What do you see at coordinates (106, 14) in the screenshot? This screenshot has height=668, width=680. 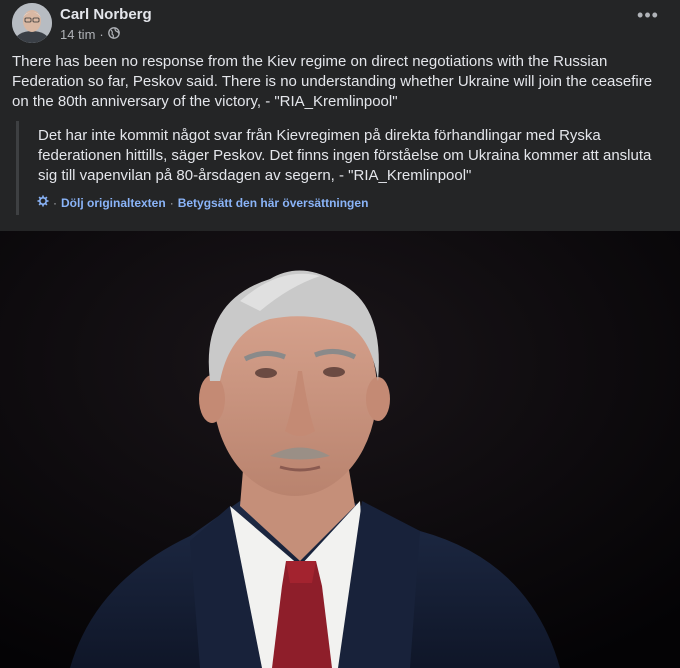 I see `author-name: Carl Norberg` at bounding box center [106, 14].